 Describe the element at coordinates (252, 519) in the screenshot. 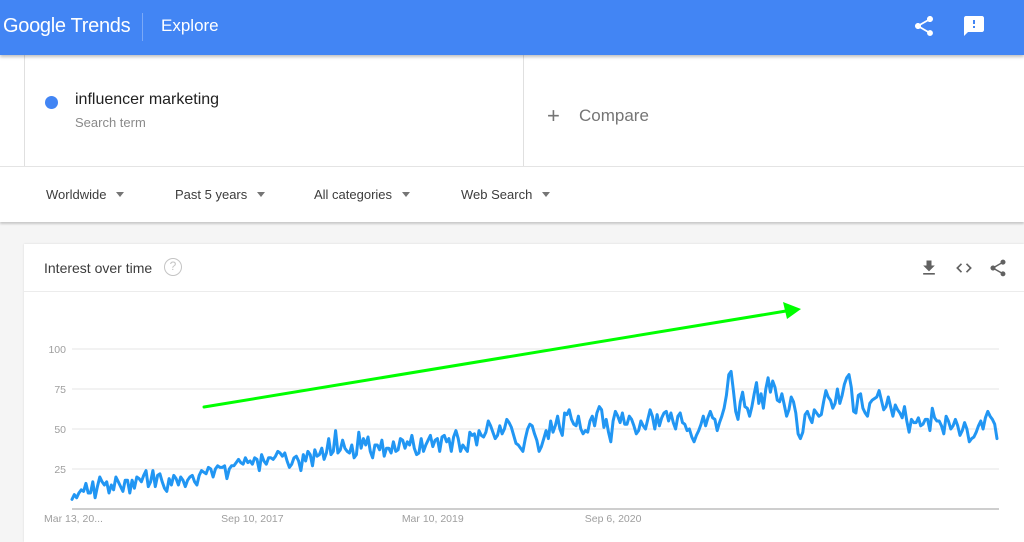

I see `x-tick-label: Sep 10, 2017` at that location.